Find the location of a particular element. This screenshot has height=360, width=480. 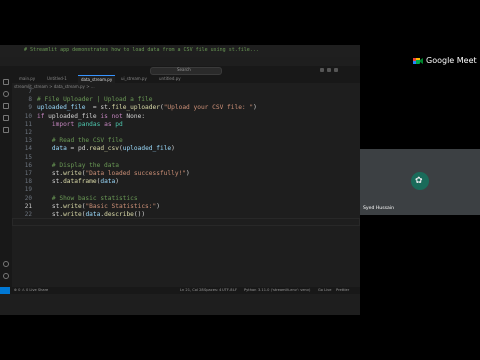

current-line-highlight is located at coordinates (186, 222).